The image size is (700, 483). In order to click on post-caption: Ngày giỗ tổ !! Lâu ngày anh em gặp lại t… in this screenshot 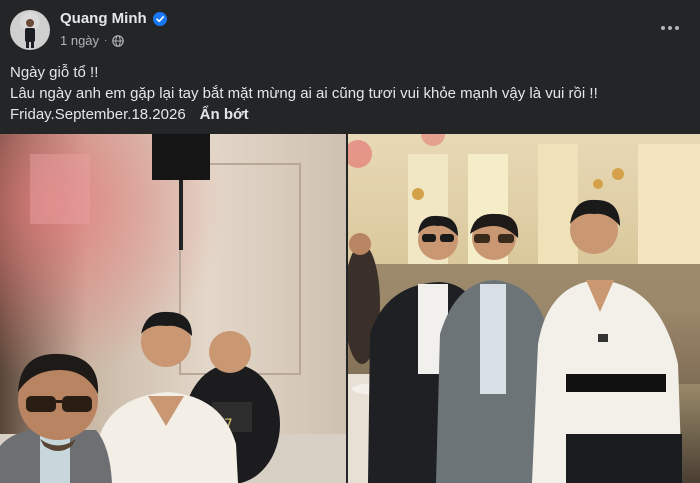, I will do `click(350, 93)`.